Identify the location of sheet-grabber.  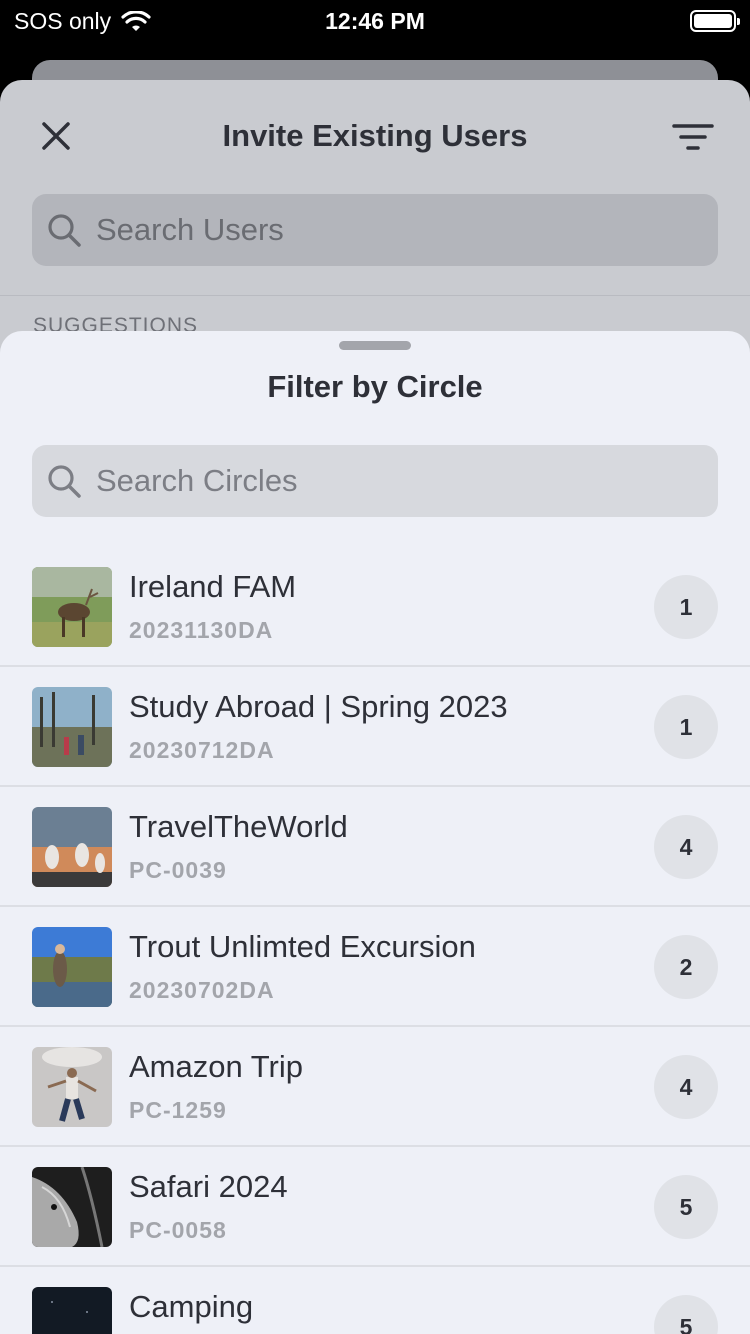
(375, 345).